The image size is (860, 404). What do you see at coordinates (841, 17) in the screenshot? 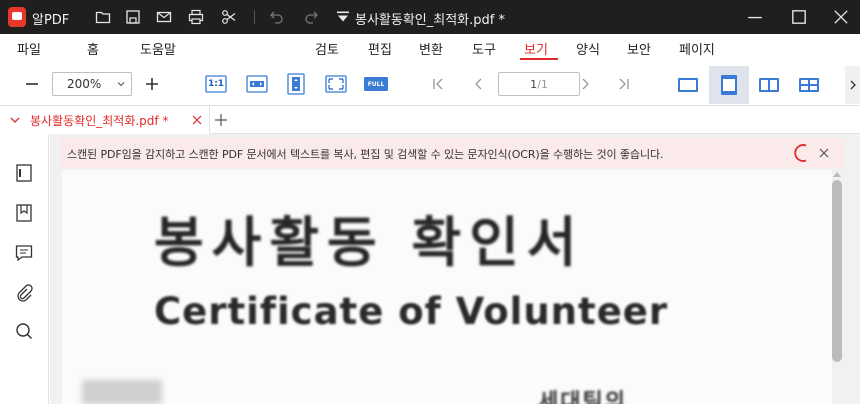
I see `close-icon` at bounding box center [841, 17].